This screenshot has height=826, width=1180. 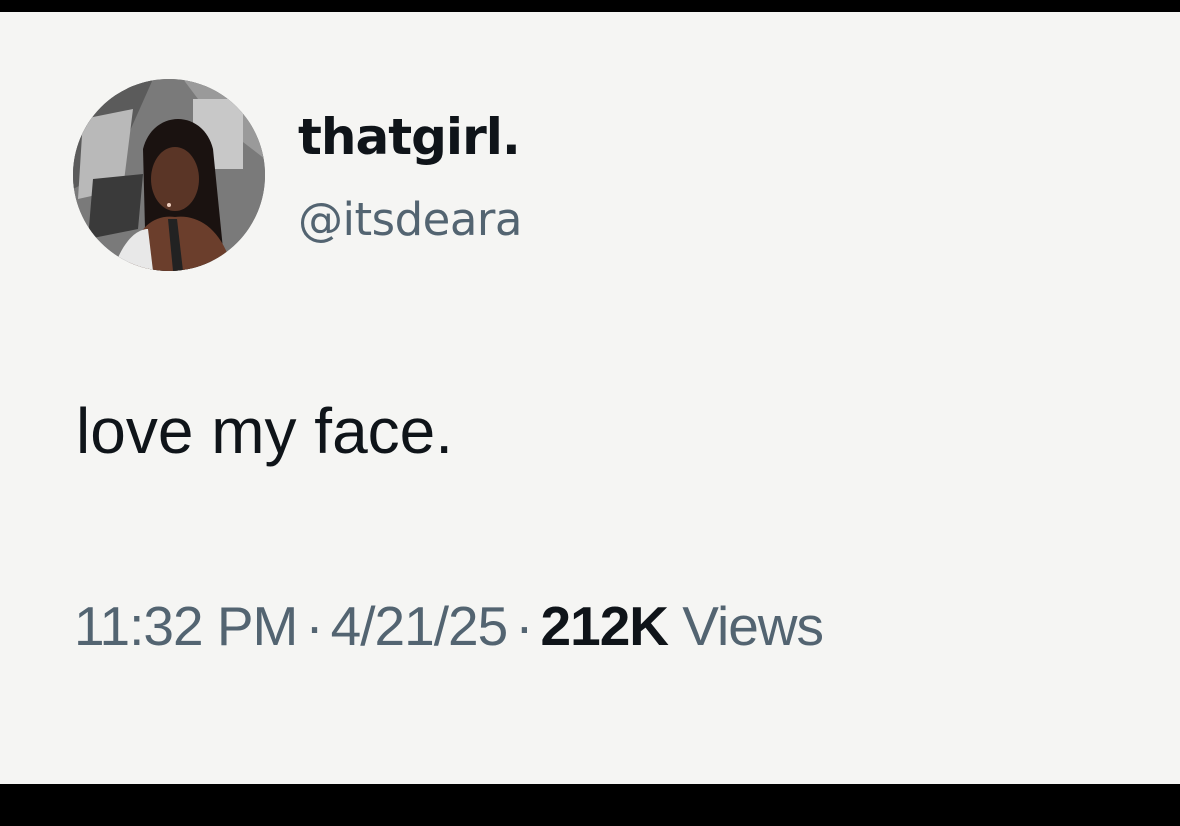 I want to click on views-count: 212K, so click(x=605, y=626).